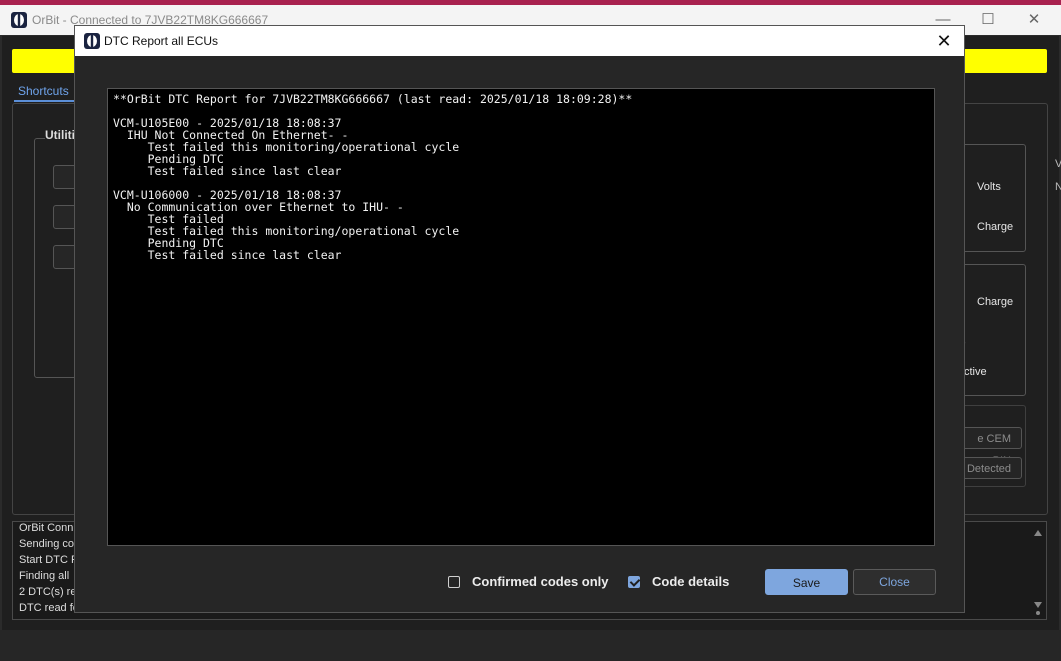 The height and width of the screenshot is (661, 1061). What do you see at coordinates (944, 41) in the screenshot?
I see `dialog-close-icon: ✕` at bounding box center [944, 41].